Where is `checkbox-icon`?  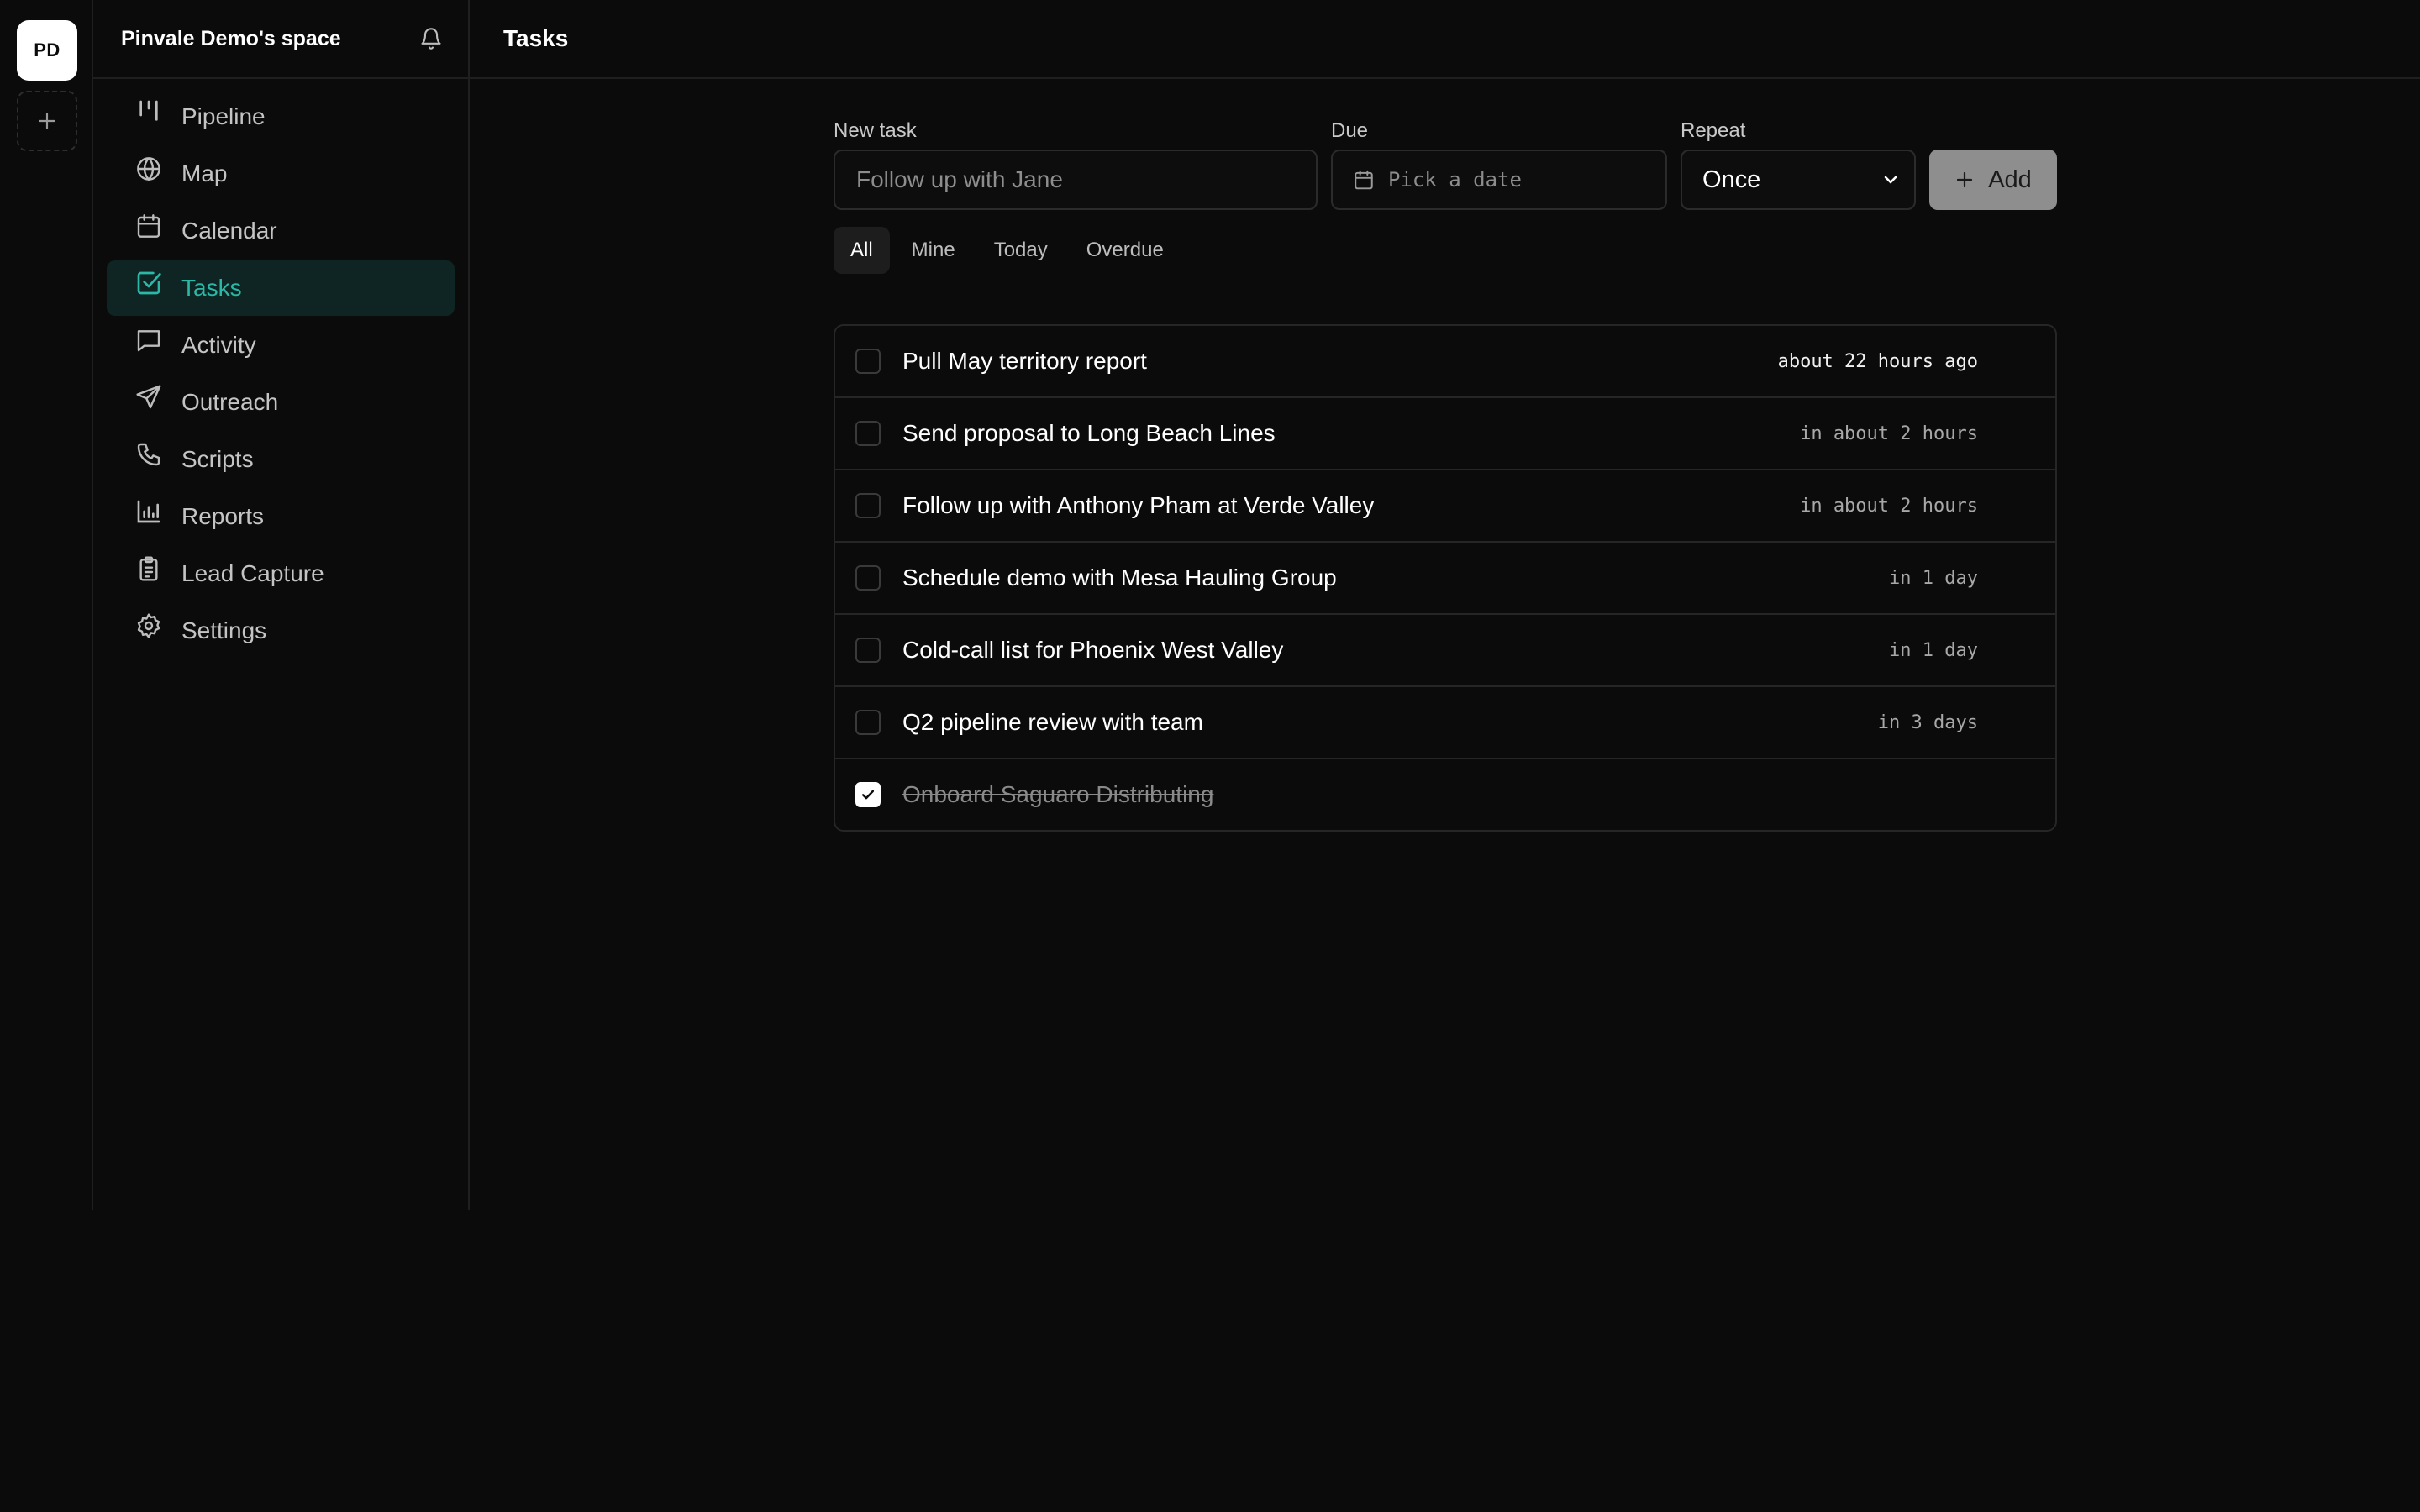
checkbox-icon is located at coordinates (148, 283).